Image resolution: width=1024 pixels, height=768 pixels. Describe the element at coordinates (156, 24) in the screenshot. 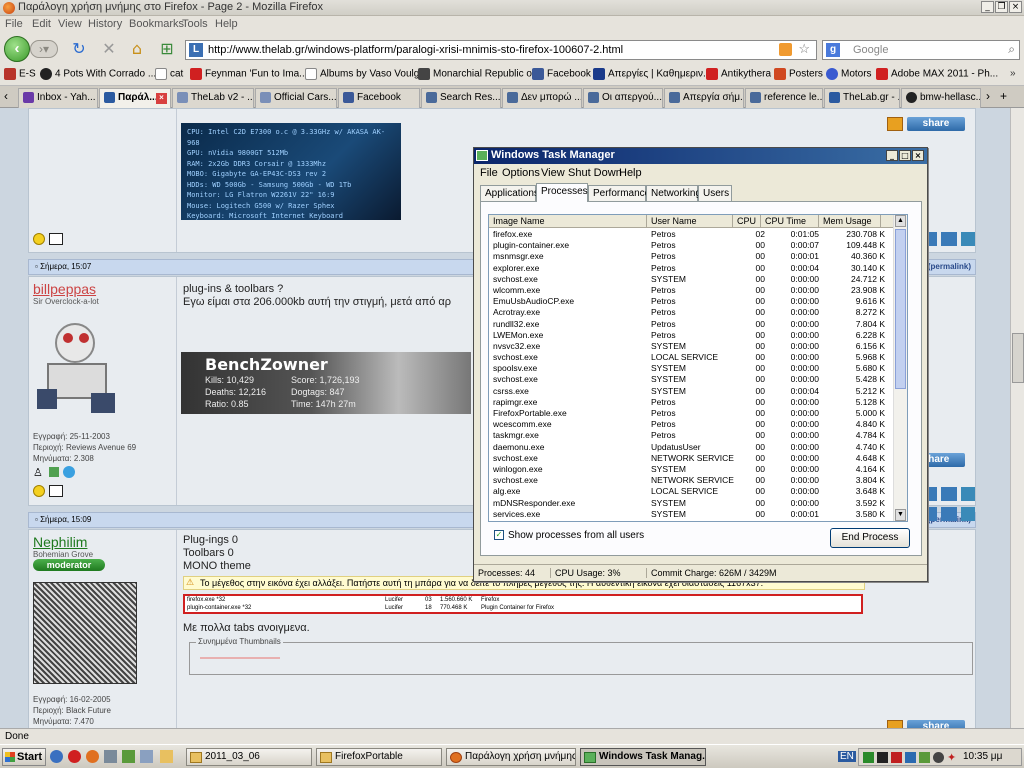

I see `menu-bookmarks: Bookmarks` at that location.